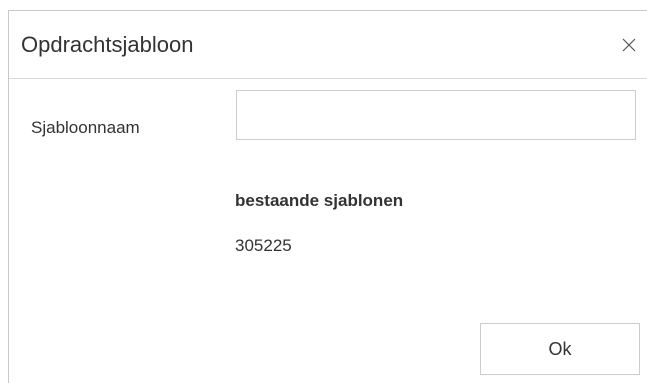  Describe the element at coordinates (263, 246) in the screenshot. I see `existing-template-item: 305225` at that location.